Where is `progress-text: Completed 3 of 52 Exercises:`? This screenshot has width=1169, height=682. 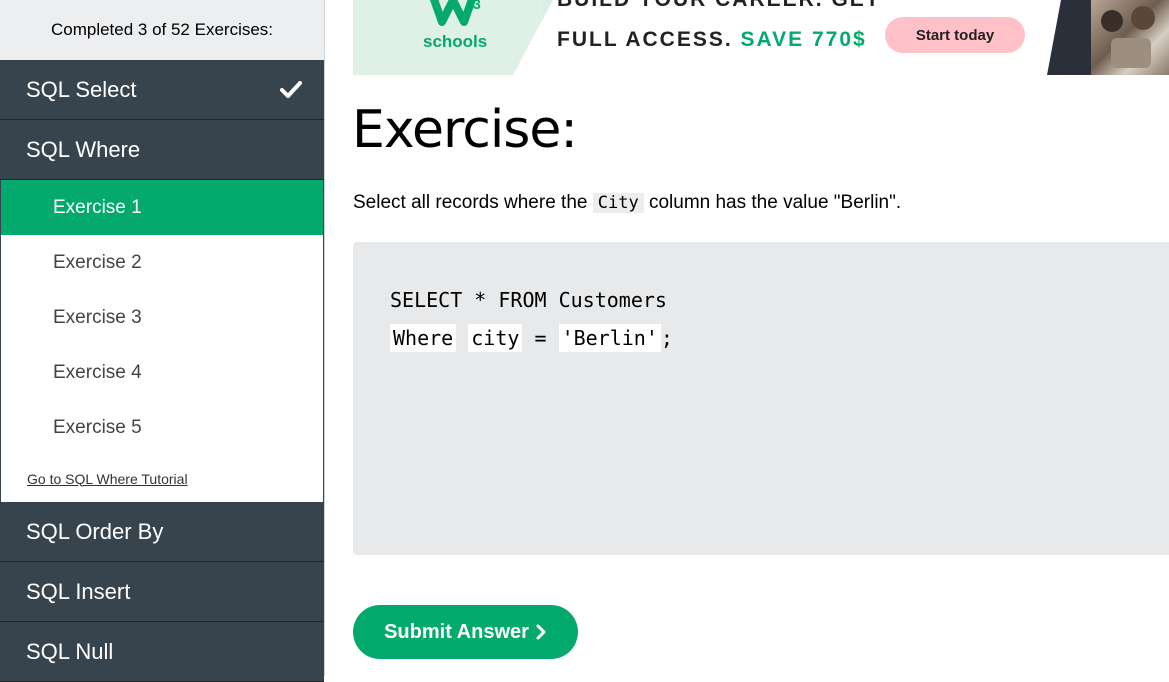
progress-text: Completed 3 of 52 Exercises: is located at coordinates (162, 30).